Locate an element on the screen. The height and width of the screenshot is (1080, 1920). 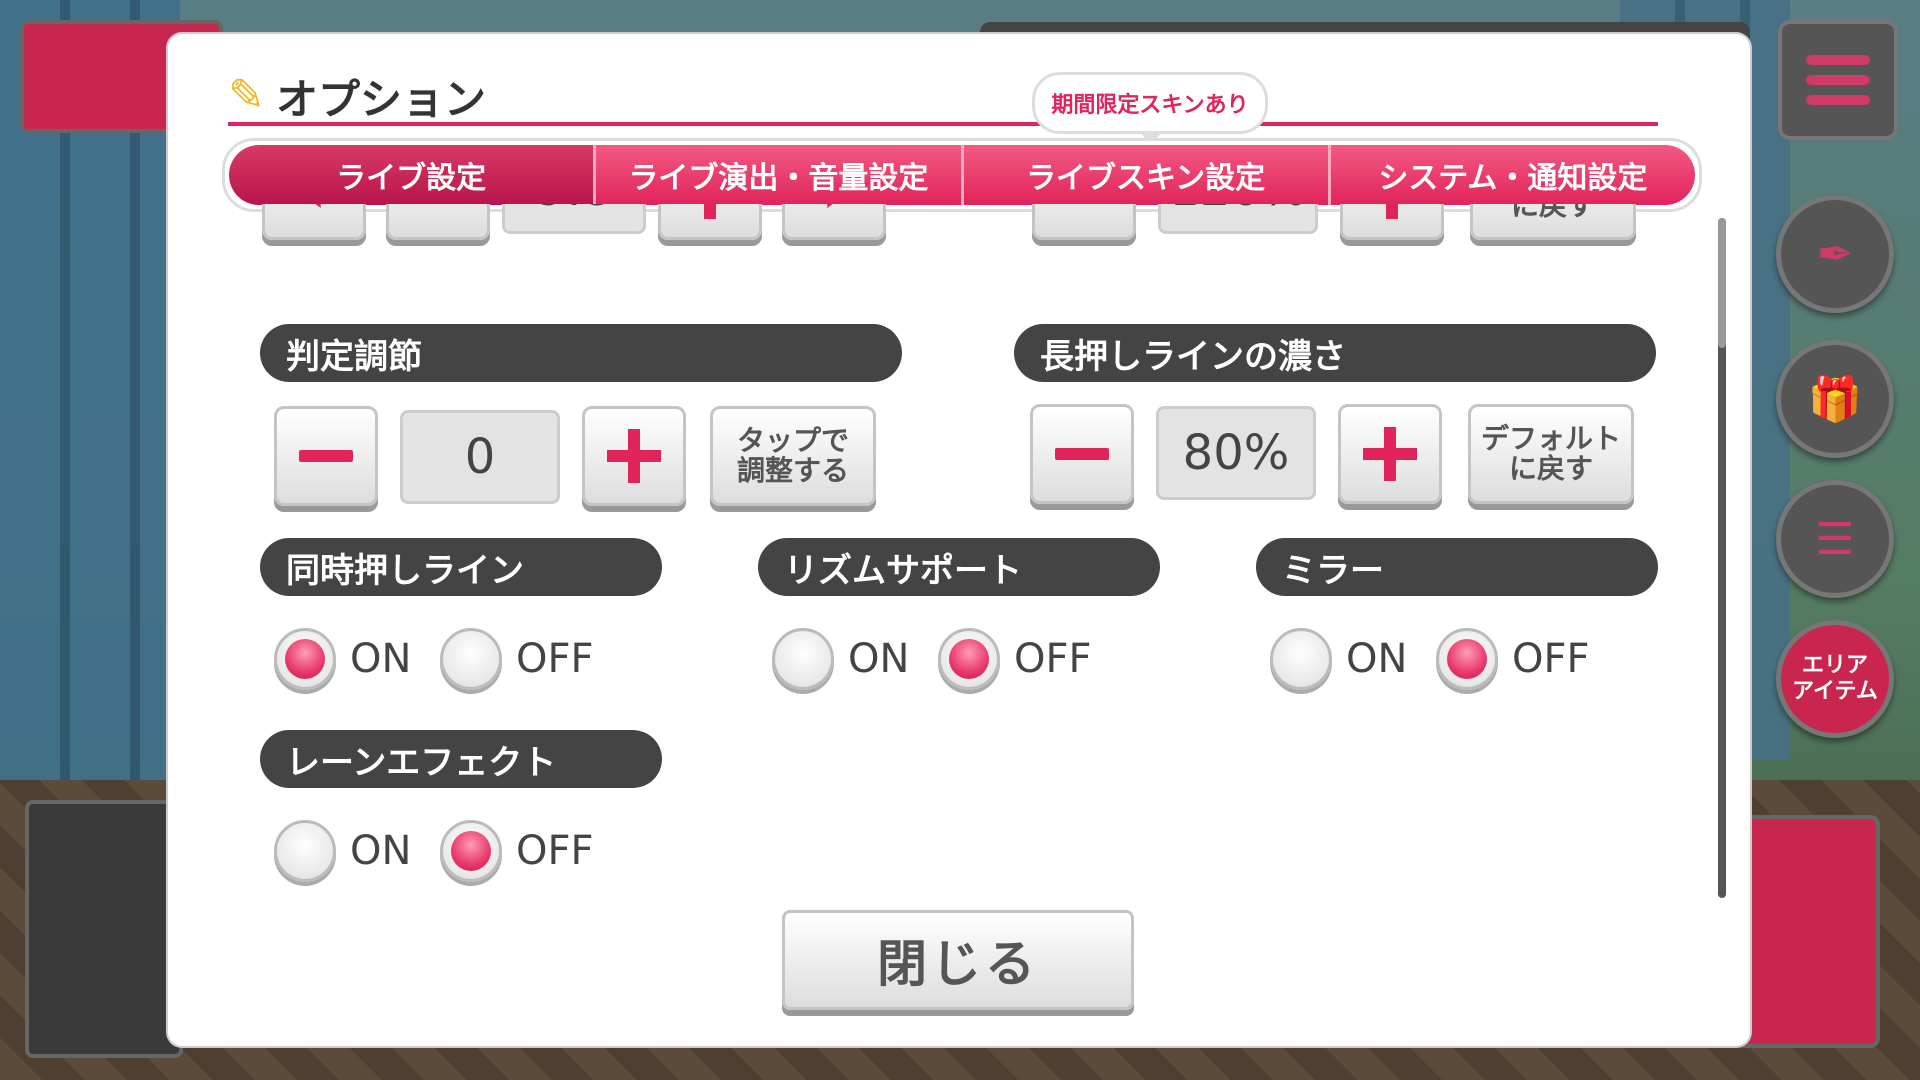
prev-button: ‹ is located at coordinates (314, 222).